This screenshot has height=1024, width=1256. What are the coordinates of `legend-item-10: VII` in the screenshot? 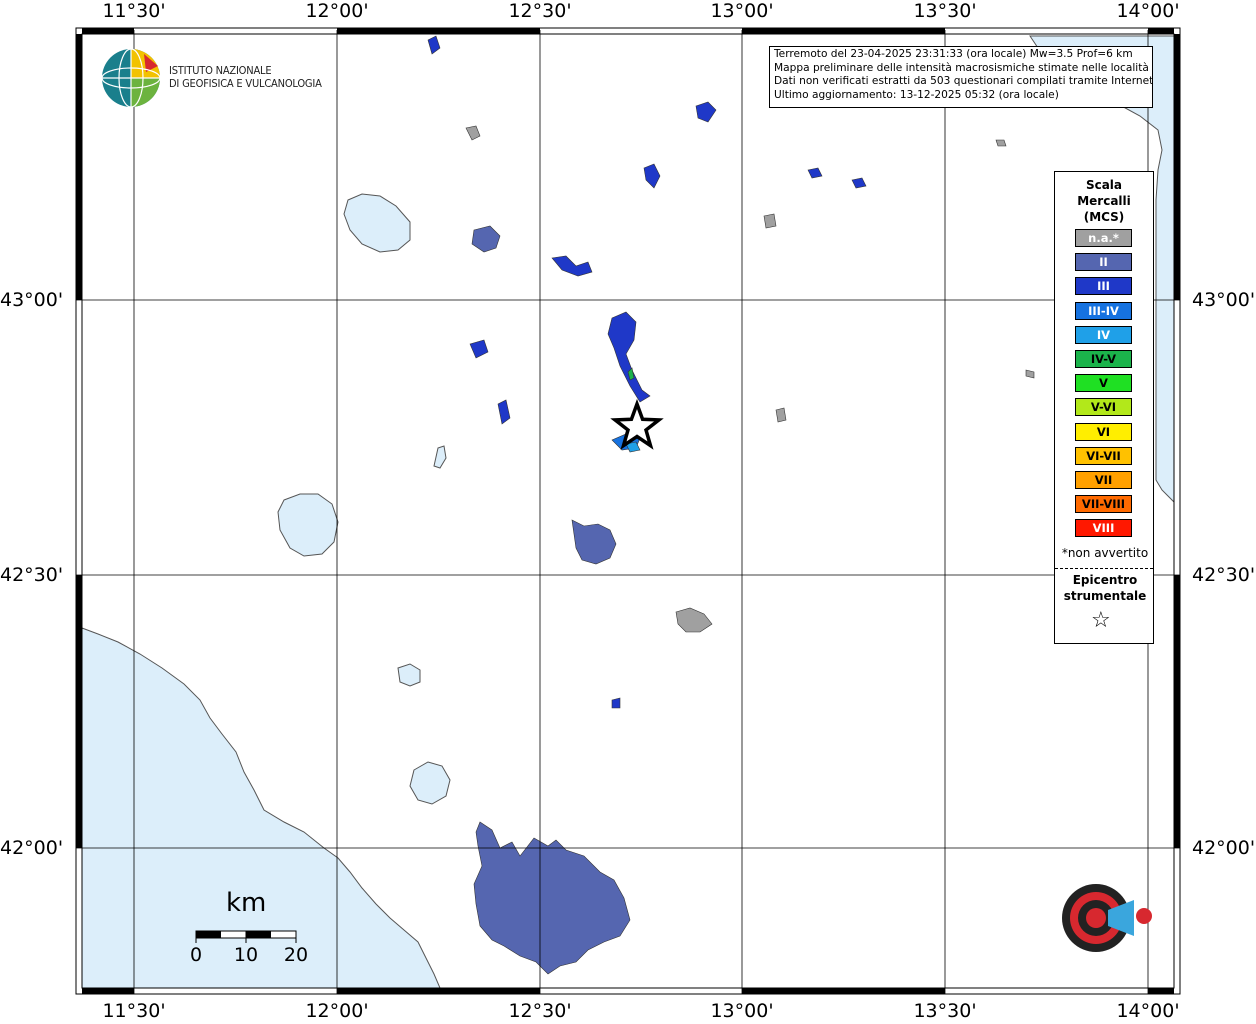 It's located at (1103, 480).